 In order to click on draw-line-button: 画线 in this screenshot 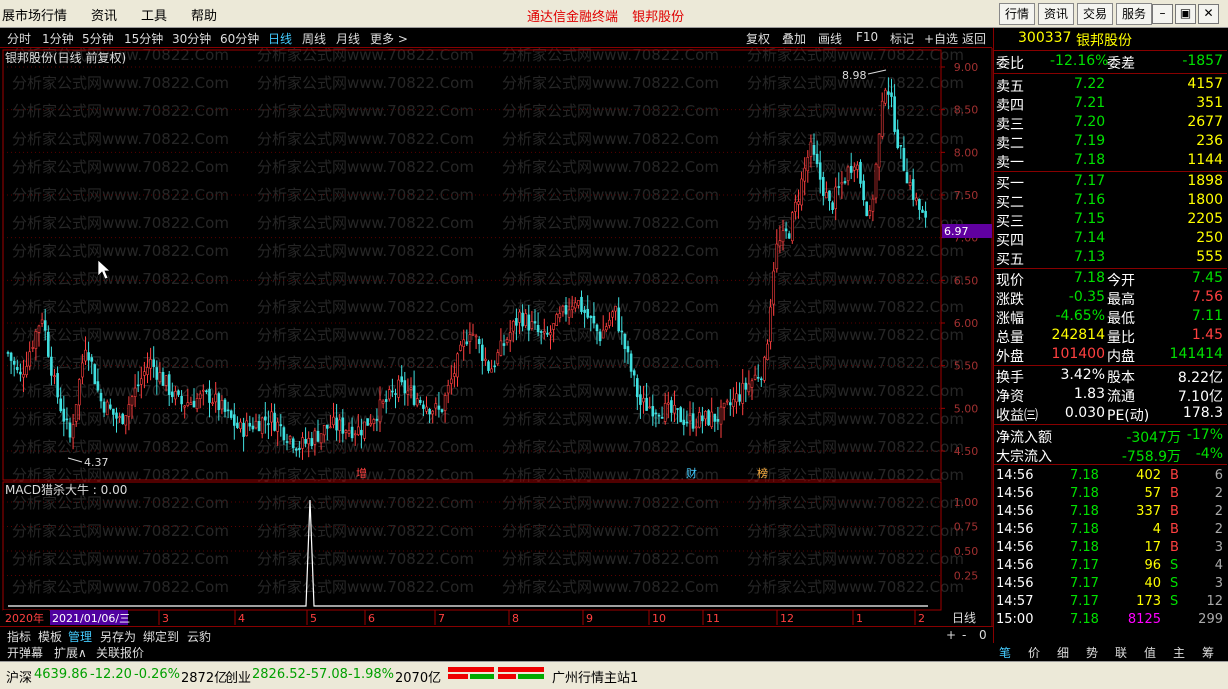, I will do `click(830, 38)`.